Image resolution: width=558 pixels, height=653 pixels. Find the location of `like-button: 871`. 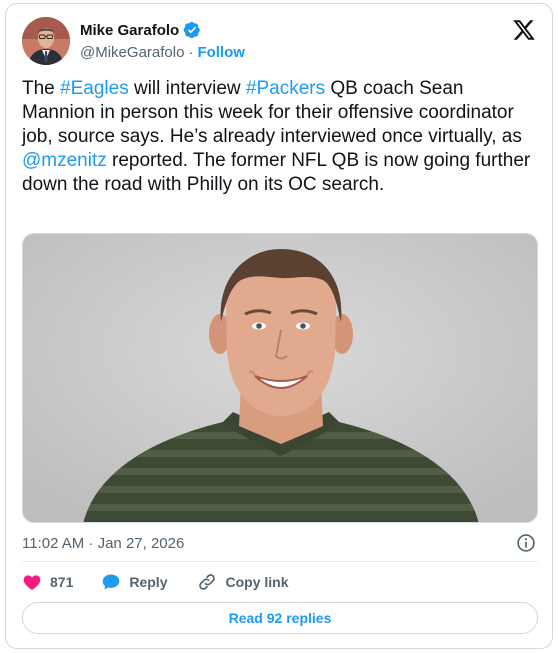

like-button: 871 is located at coordinates (47, 582).